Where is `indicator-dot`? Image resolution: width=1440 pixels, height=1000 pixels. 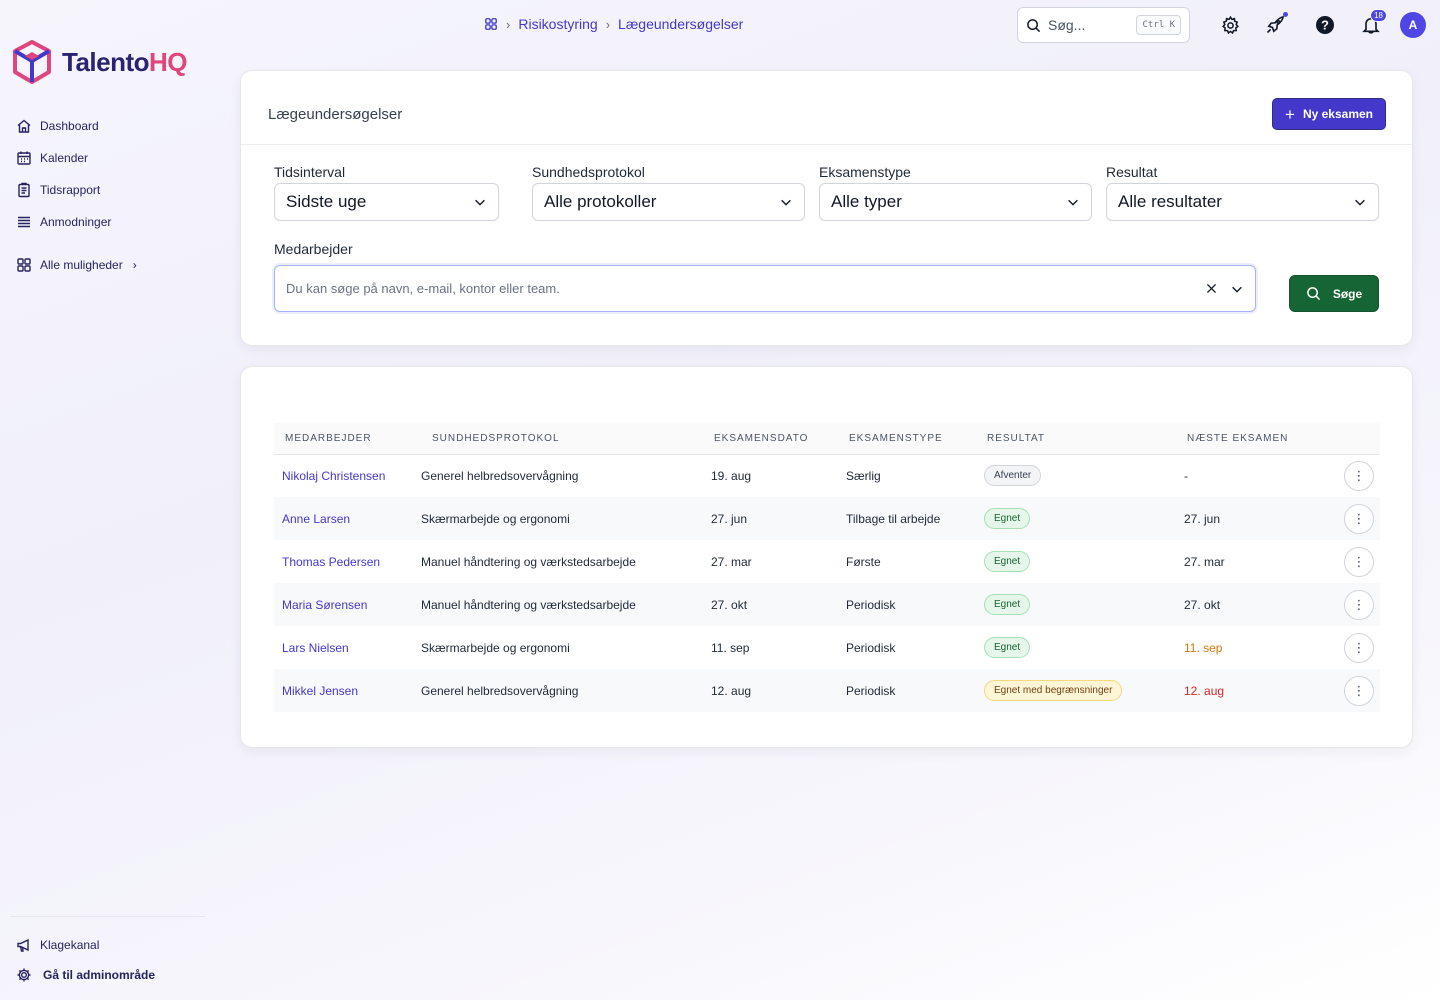
indicator-dot is located at coordinates (1285, 14).